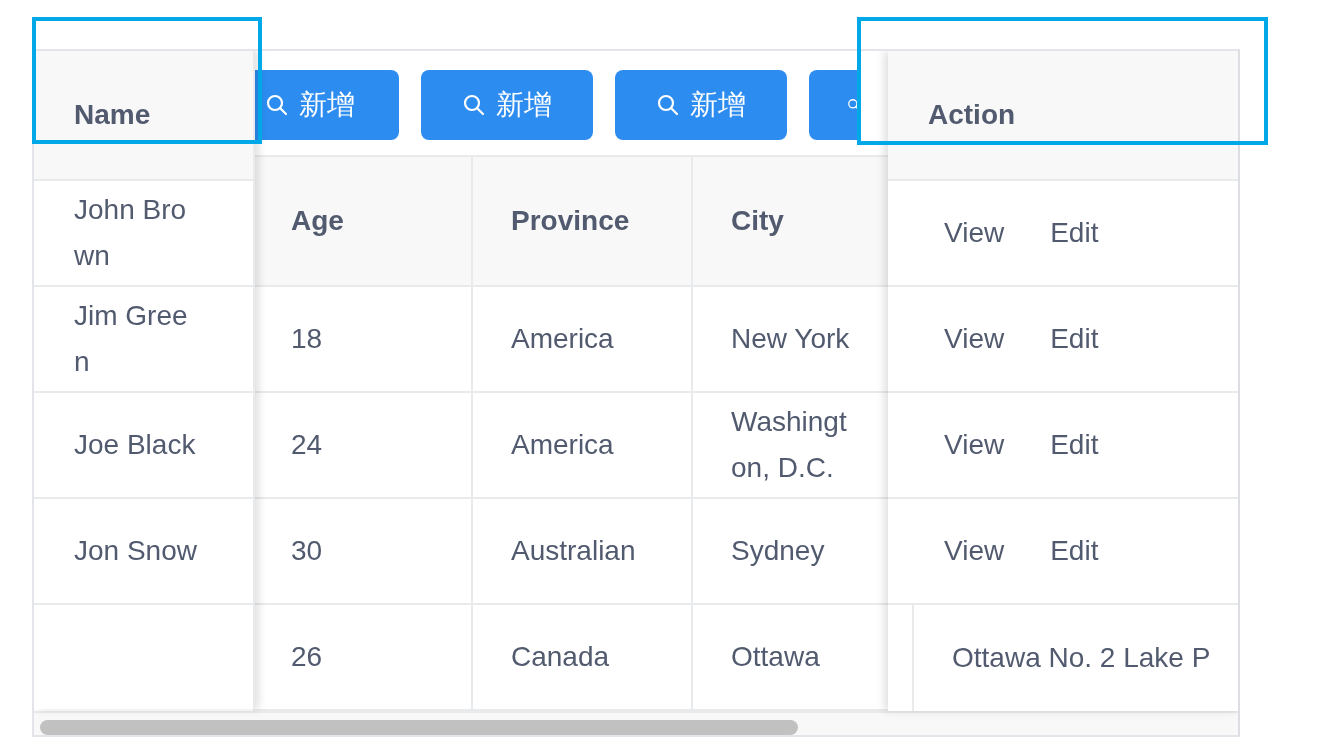 This screenshot has width=1322, height=750. Describe the element at coordinates (560, 657) in the screenshot. I see `table-cell-text: Canada` at that location.